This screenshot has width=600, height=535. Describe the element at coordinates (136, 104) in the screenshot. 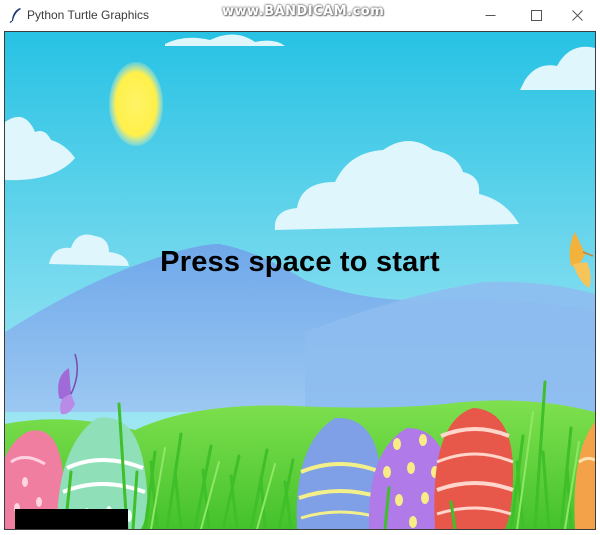

I see `sun` at that location.